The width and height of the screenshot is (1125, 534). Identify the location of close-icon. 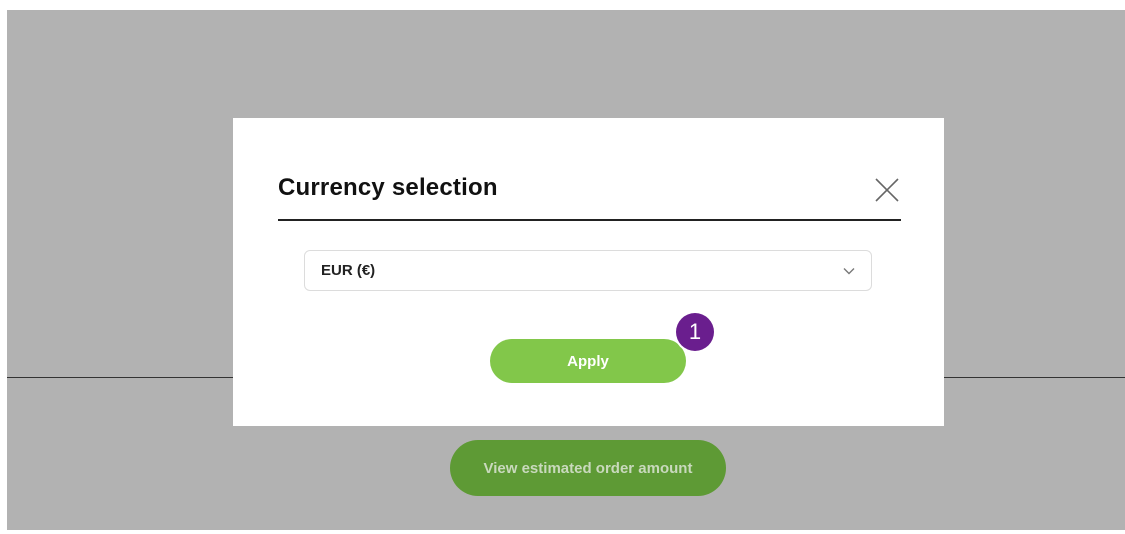
(887, 190).